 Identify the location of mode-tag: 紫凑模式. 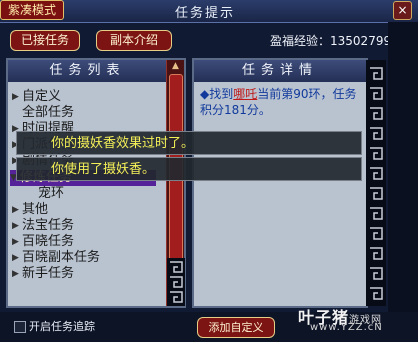
(32, 10).